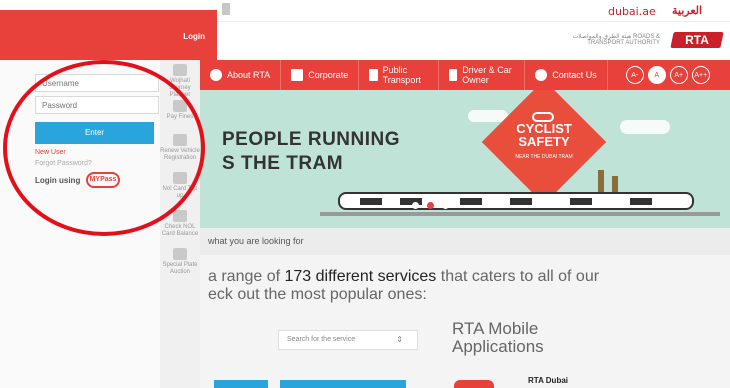 This screenshot has height=388, width=730. What do you see at coordinates (321, 339) in the screenshot?
I see `service-search-placeholder: Search for the service` at bounding box center [321, 339].